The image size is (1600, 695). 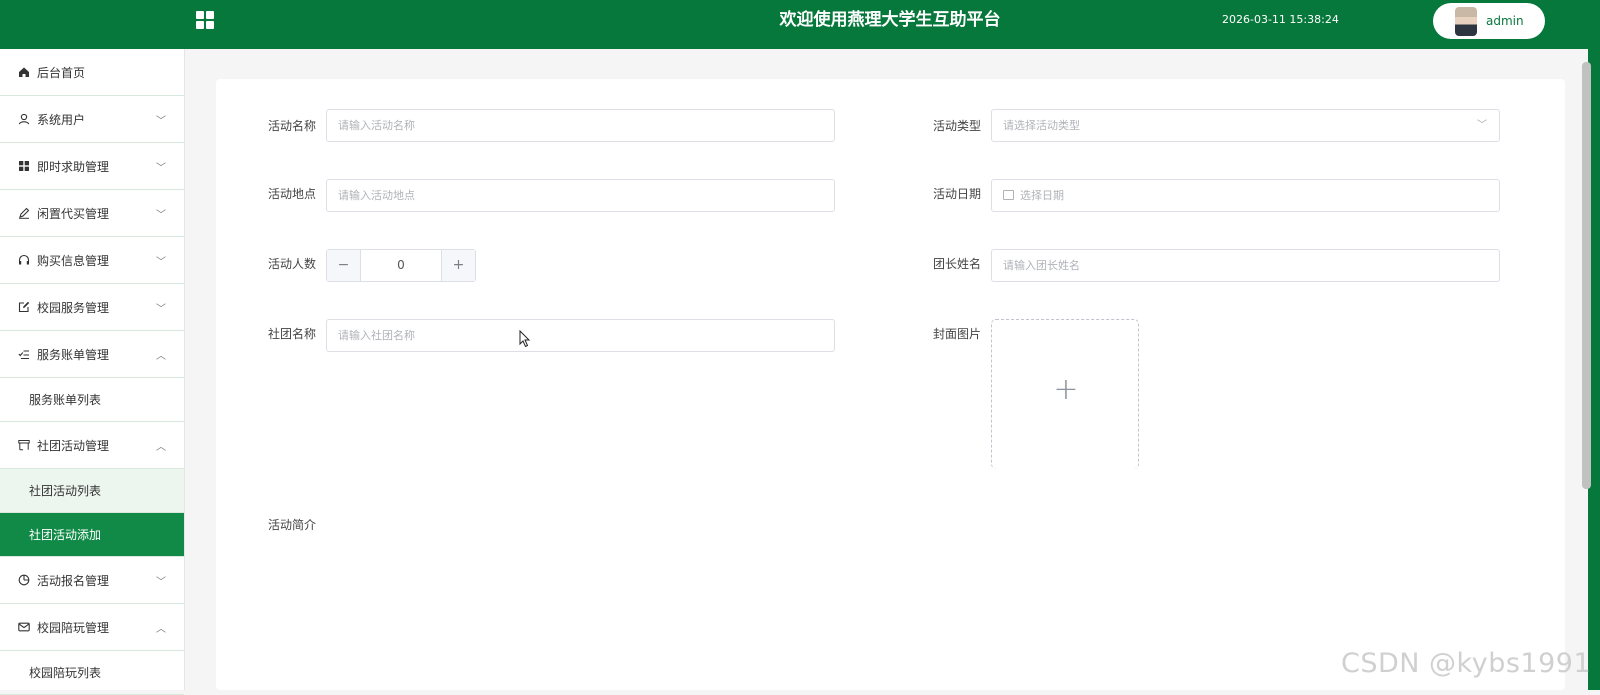 I want to click on sidebar-item-idle-purchase: 闲置代买管理 ﹀, so click(x=92, y=213).